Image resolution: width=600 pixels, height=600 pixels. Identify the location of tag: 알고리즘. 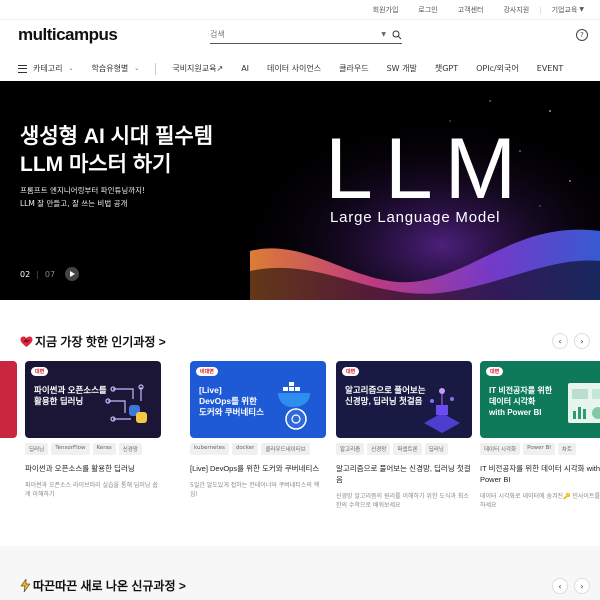
(350, 449).